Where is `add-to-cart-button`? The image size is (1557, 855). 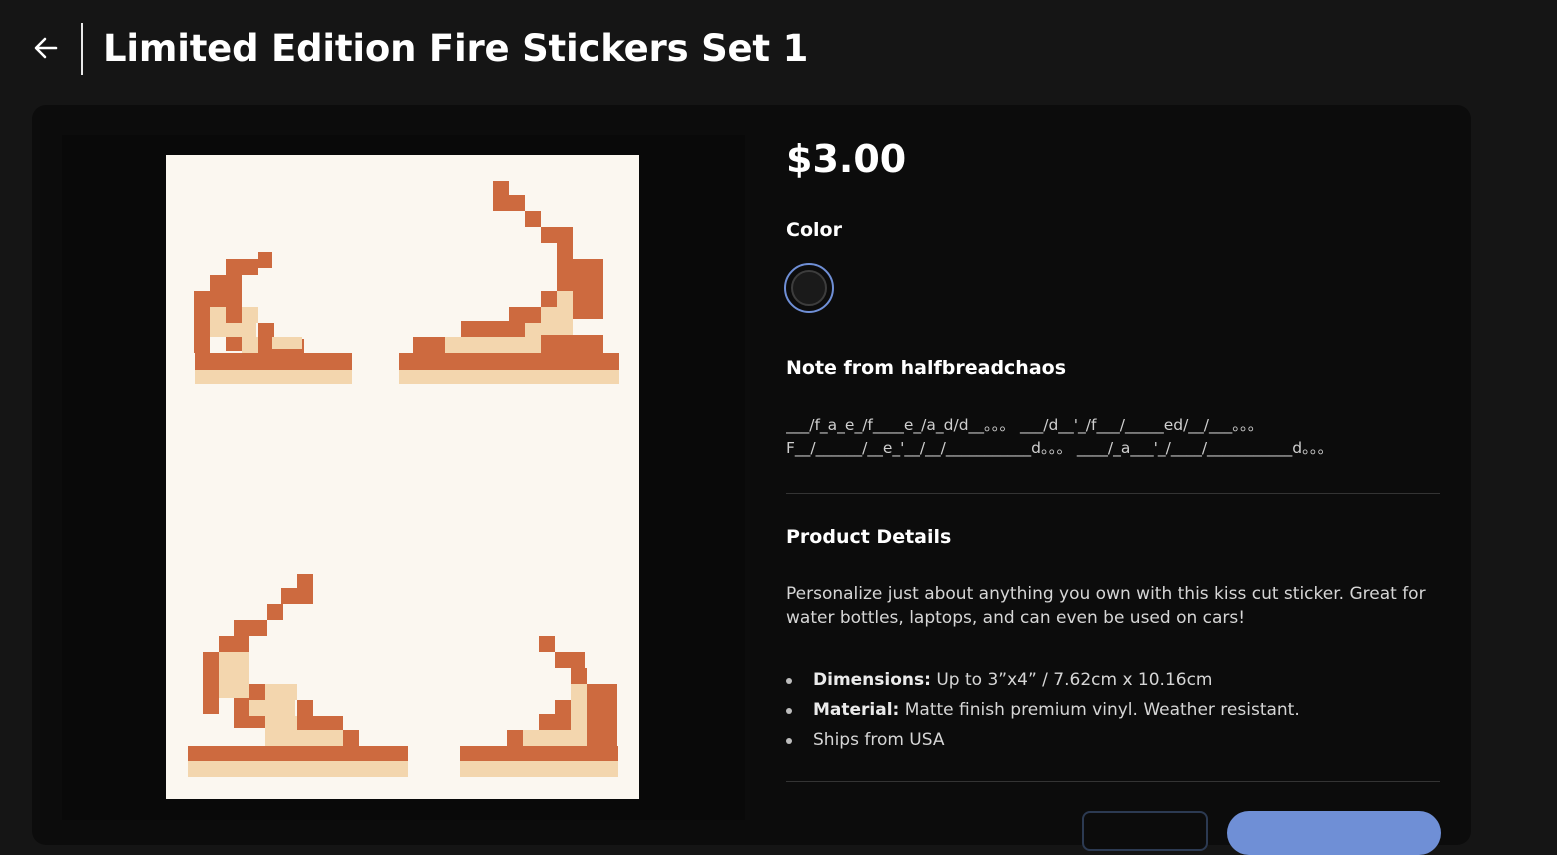 add-to-cart-button is located at coordinates (1334, 833).